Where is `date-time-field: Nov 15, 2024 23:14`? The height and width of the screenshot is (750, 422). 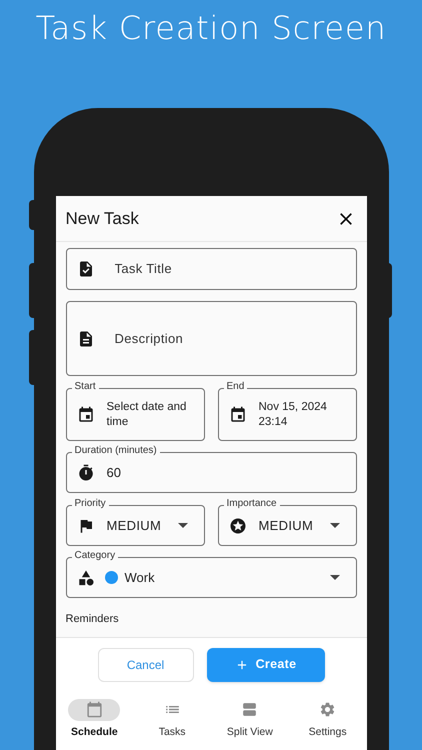 date-time-field: Nov 15, 2024 23:14 is located at coordinates (287, 414).